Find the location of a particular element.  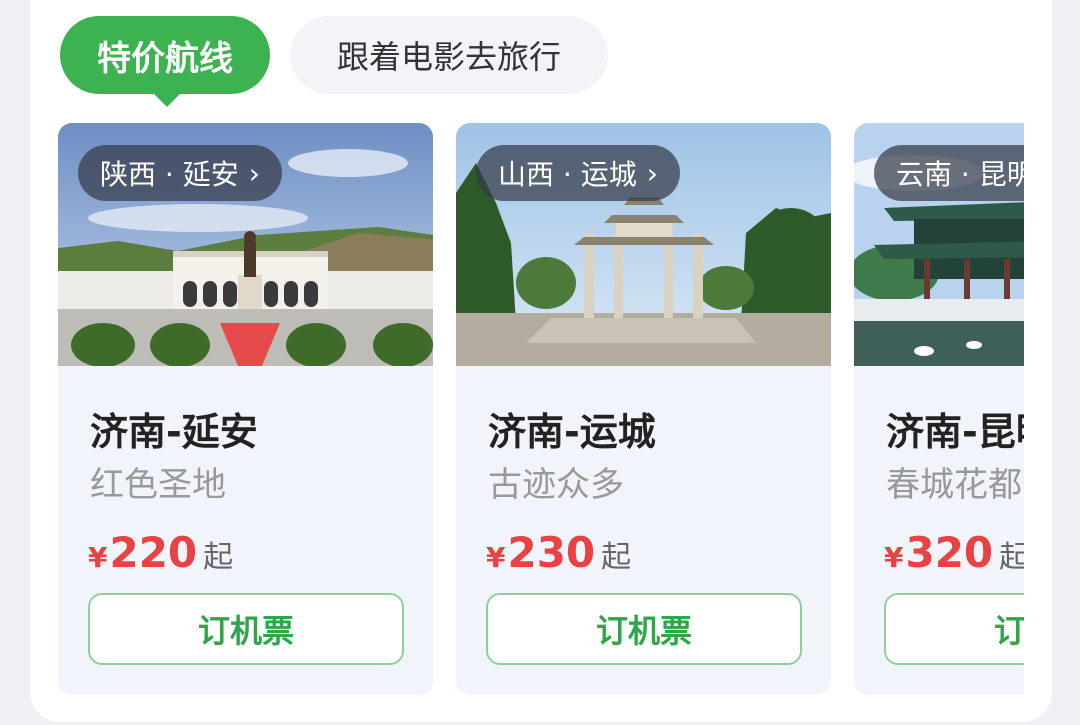

price: ¥ 220 起 is located at coordinates (160, 552).